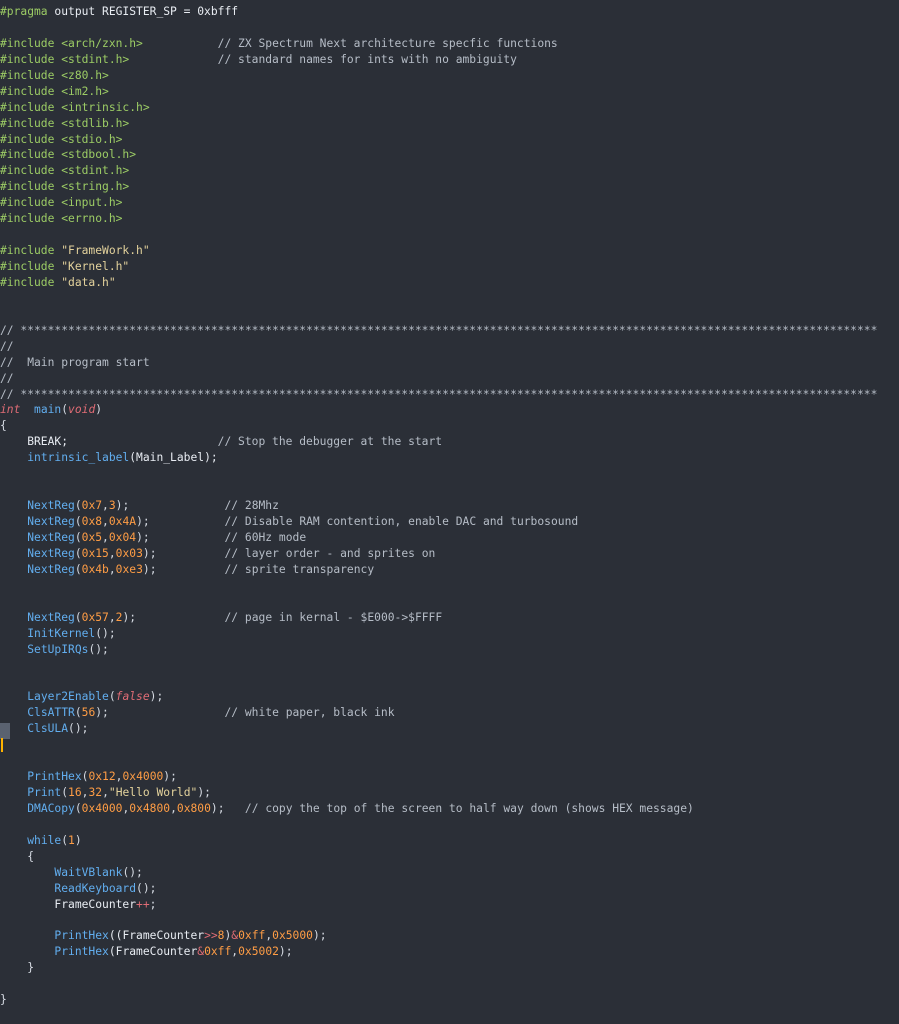 Image resolution: width=899 pixels, height=1024 pixels. Describe the element at coordinates (449, 251) in the screenshot. I see `code-line: #include "FrameWork.h"` at that location.